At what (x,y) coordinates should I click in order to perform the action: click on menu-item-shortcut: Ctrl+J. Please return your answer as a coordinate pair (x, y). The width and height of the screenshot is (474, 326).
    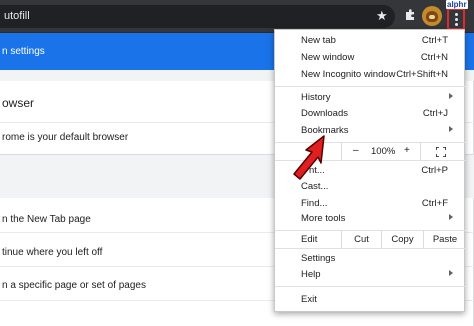
    Looking at the image, I should click on (435, 113).